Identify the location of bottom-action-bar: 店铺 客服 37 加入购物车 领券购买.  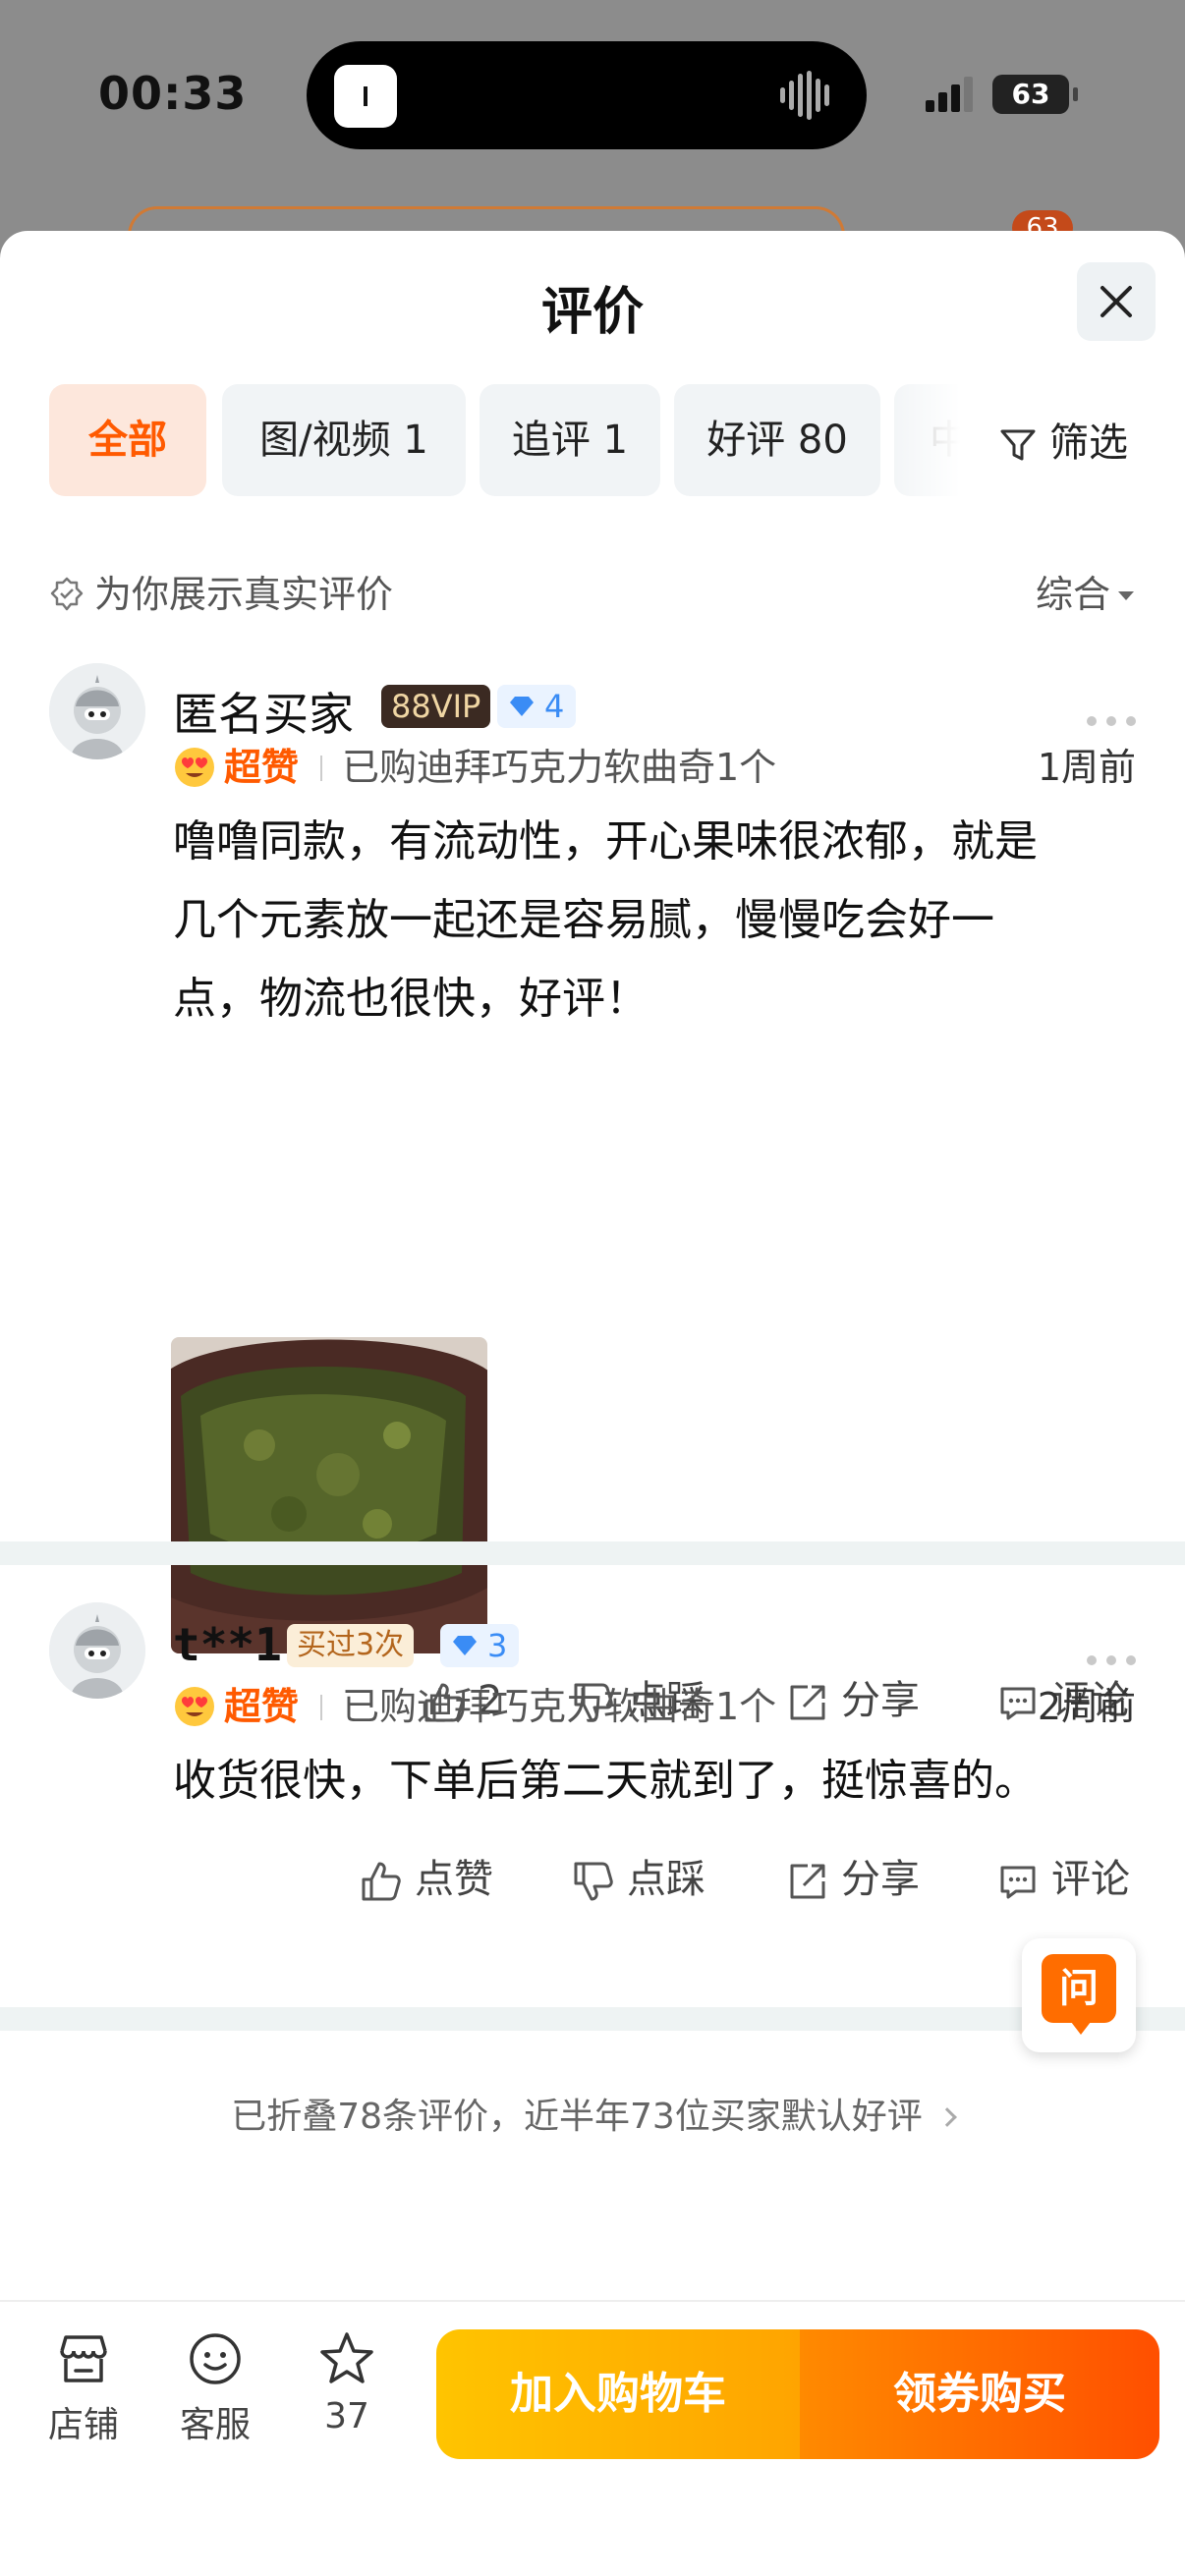
(592, 2438).